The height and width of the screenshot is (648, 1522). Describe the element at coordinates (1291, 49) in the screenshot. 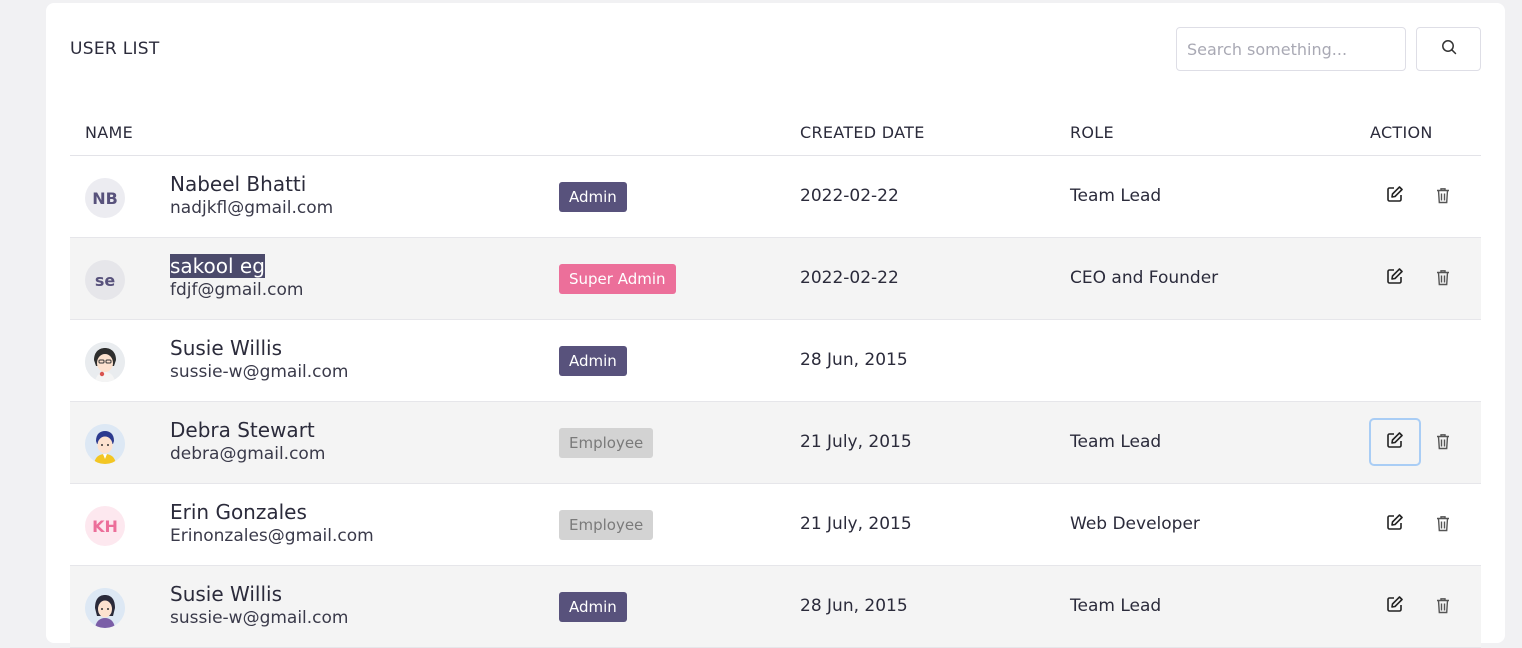

I see `search-input` at that location.